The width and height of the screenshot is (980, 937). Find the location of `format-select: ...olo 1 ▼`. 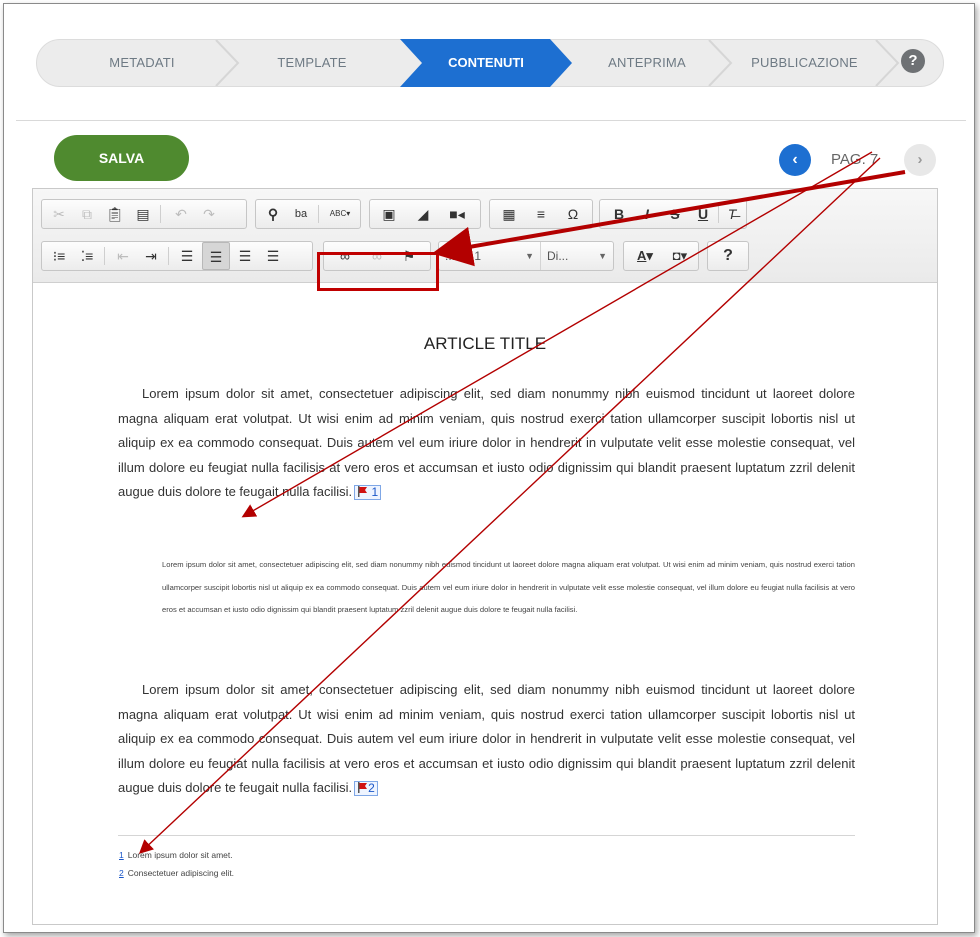

format-select: ...olo 1 ▼ is located at coordinates (490, 256).